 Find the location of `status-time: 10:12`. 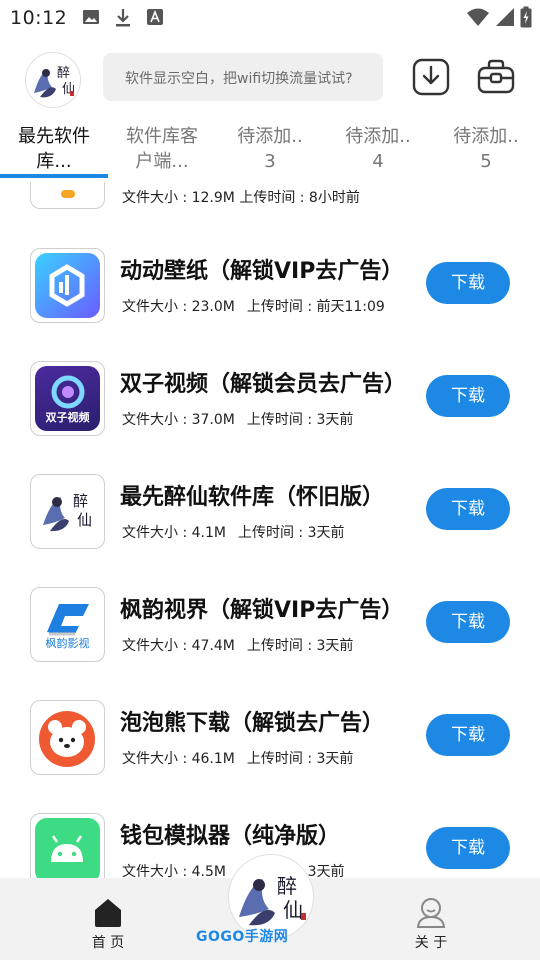

status-time: 10:12 is located at coordinates (39, 18).